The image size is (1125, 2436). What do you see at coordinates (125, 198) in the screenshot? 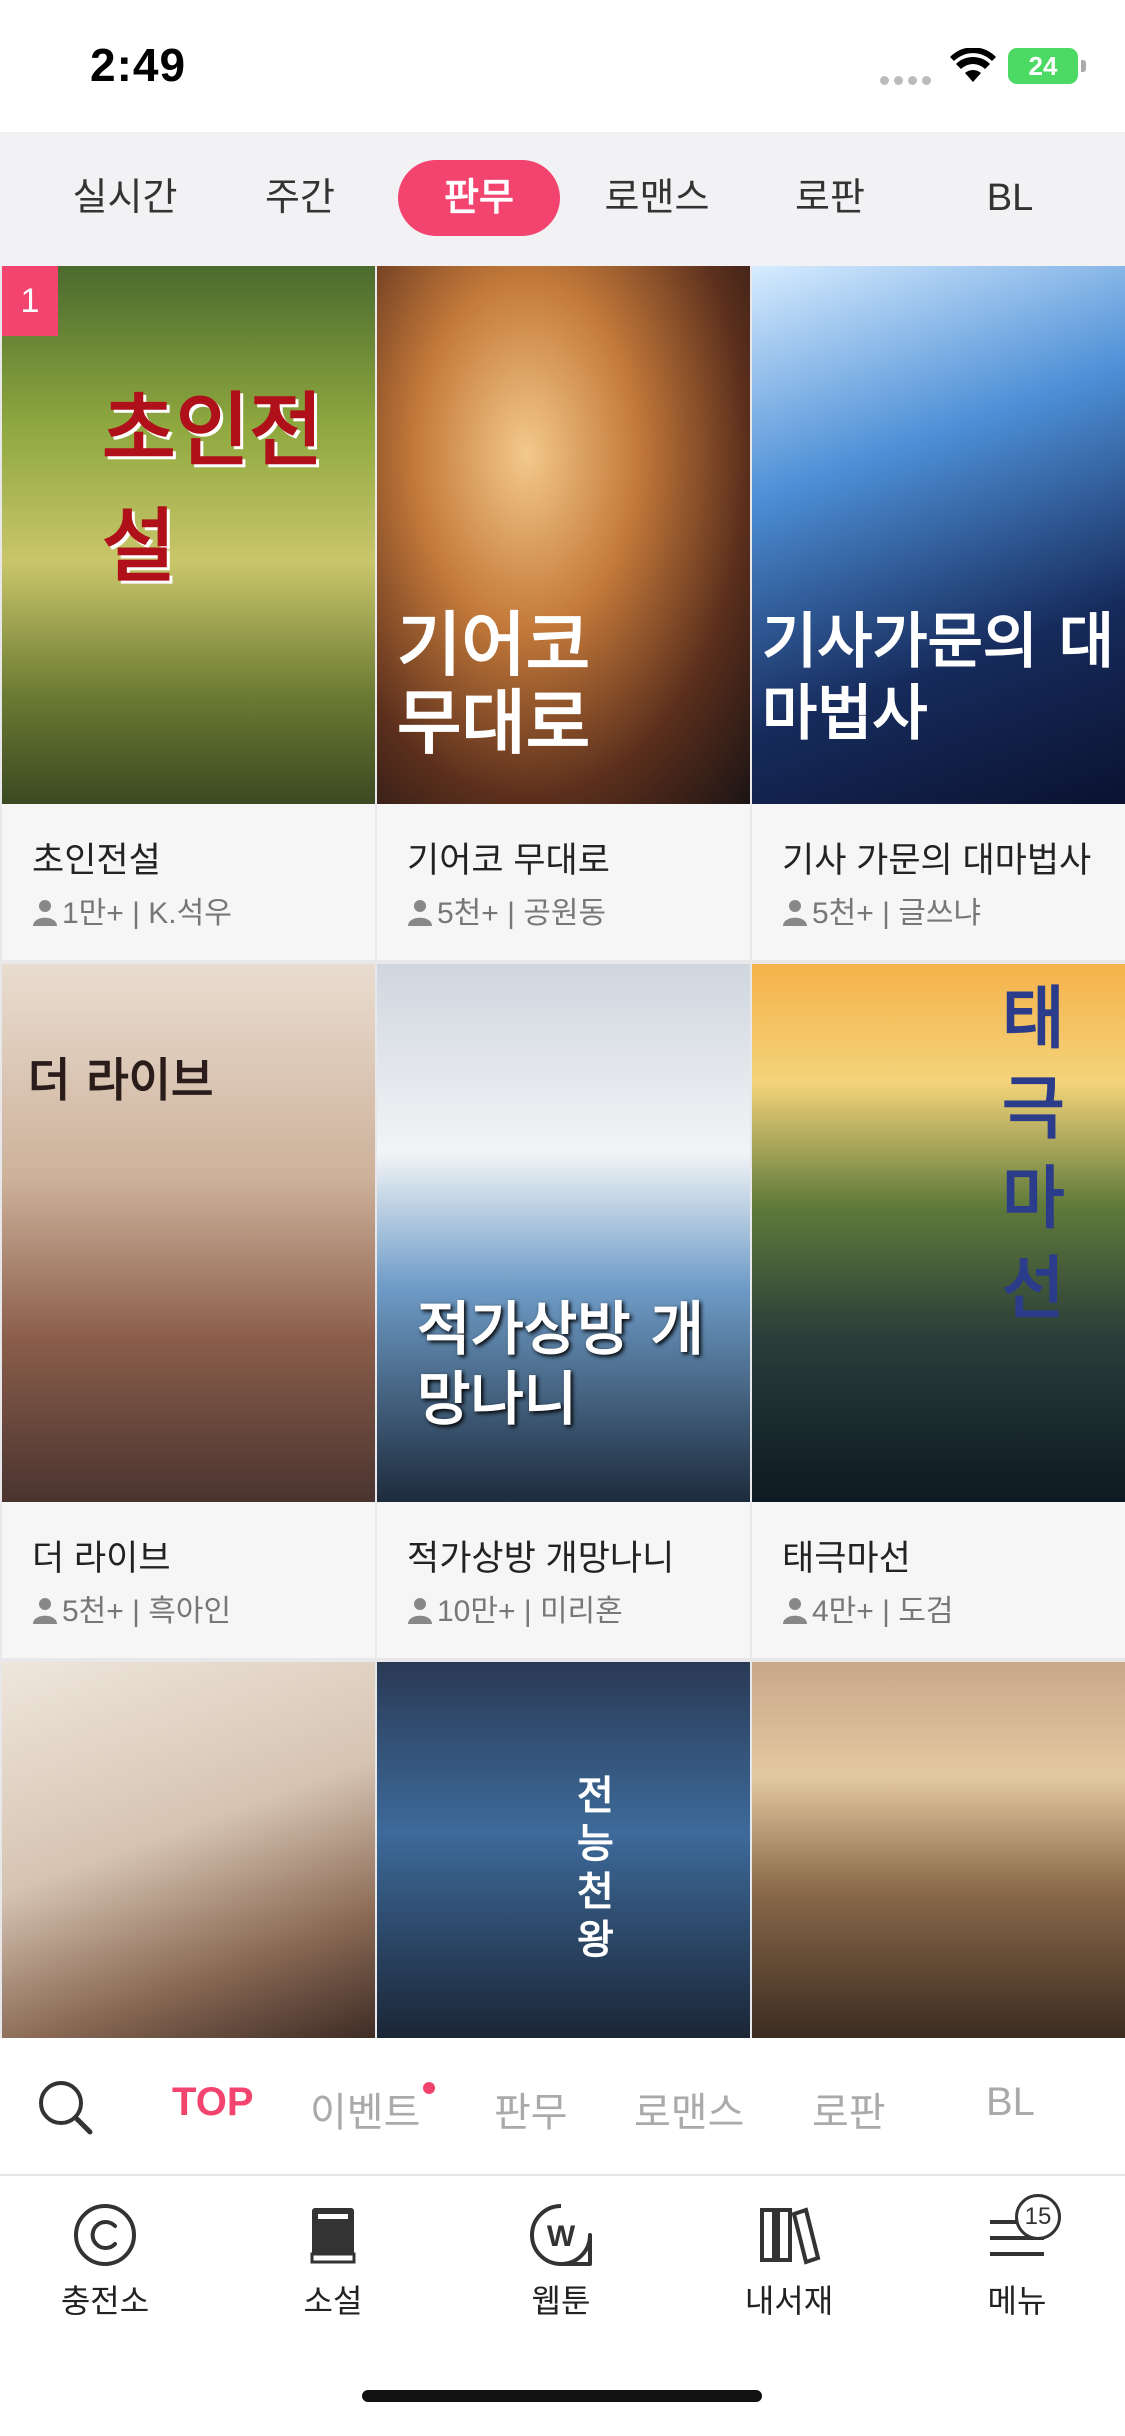
I see `tab-realtime: 실시간` at bounding box center [125, 198].